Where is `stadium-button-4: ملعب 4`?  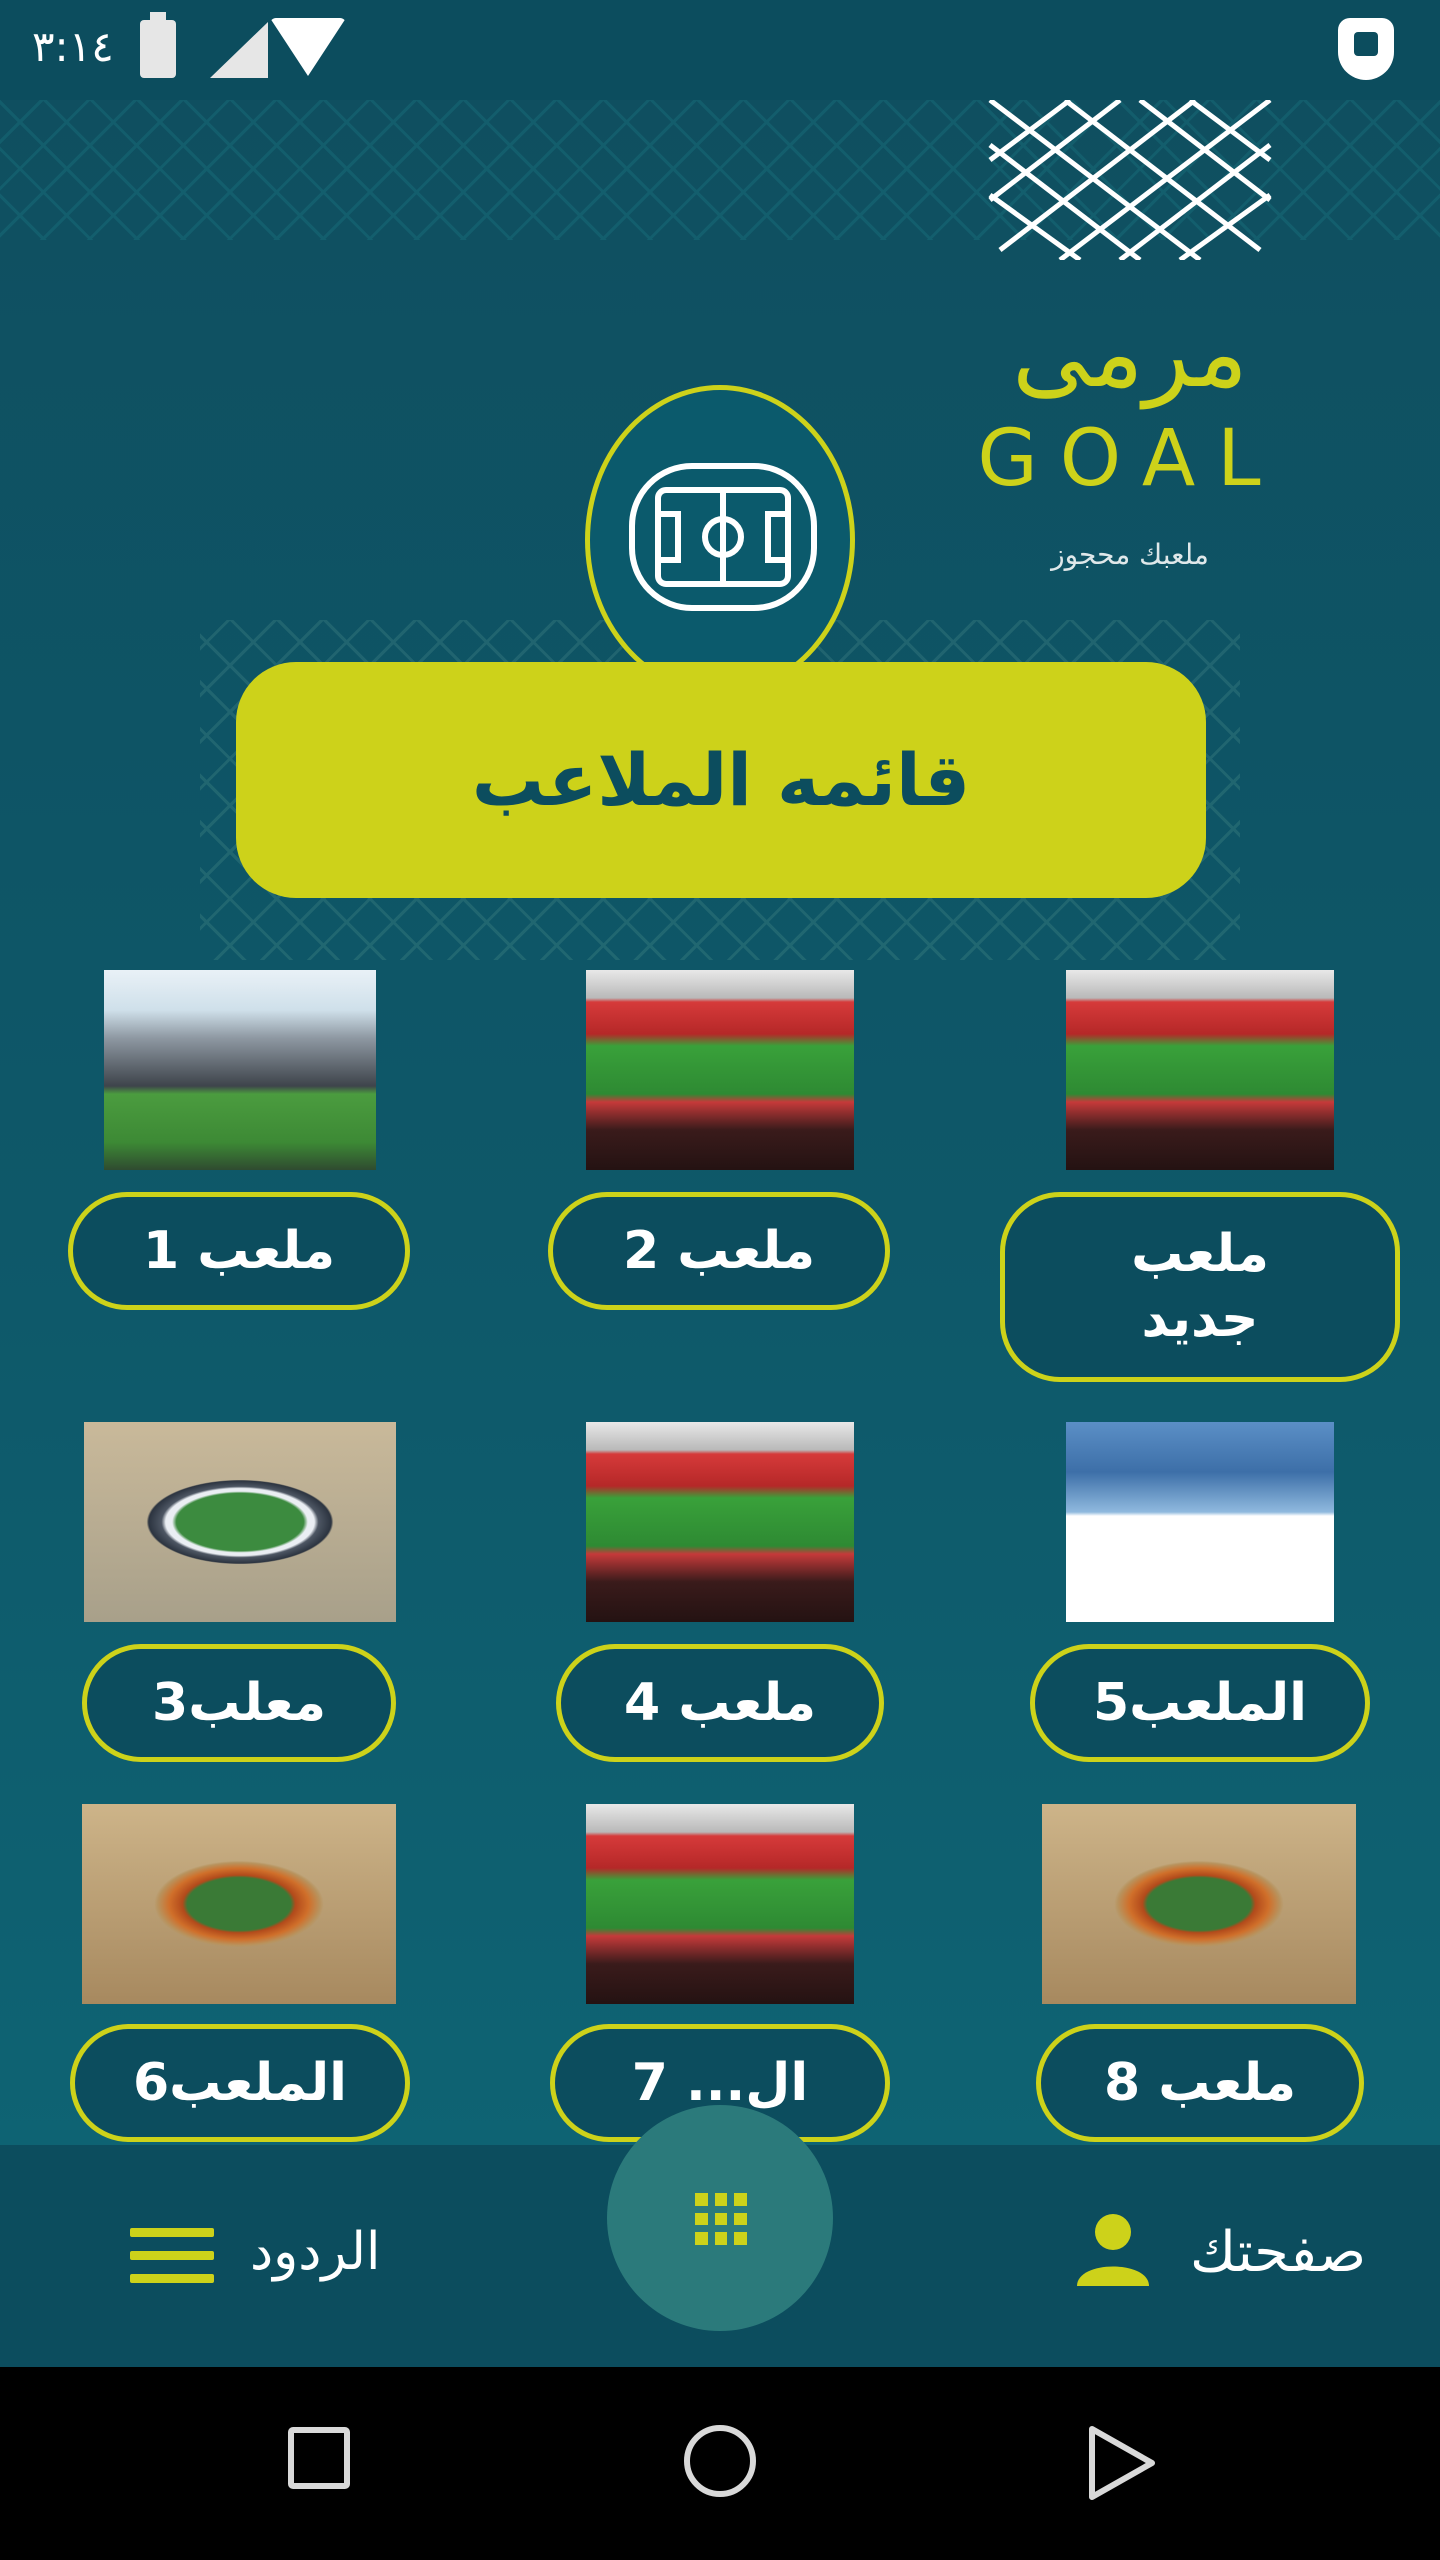 stadium-button-4: ملعب 4 is located at coordinates (720, 1703).